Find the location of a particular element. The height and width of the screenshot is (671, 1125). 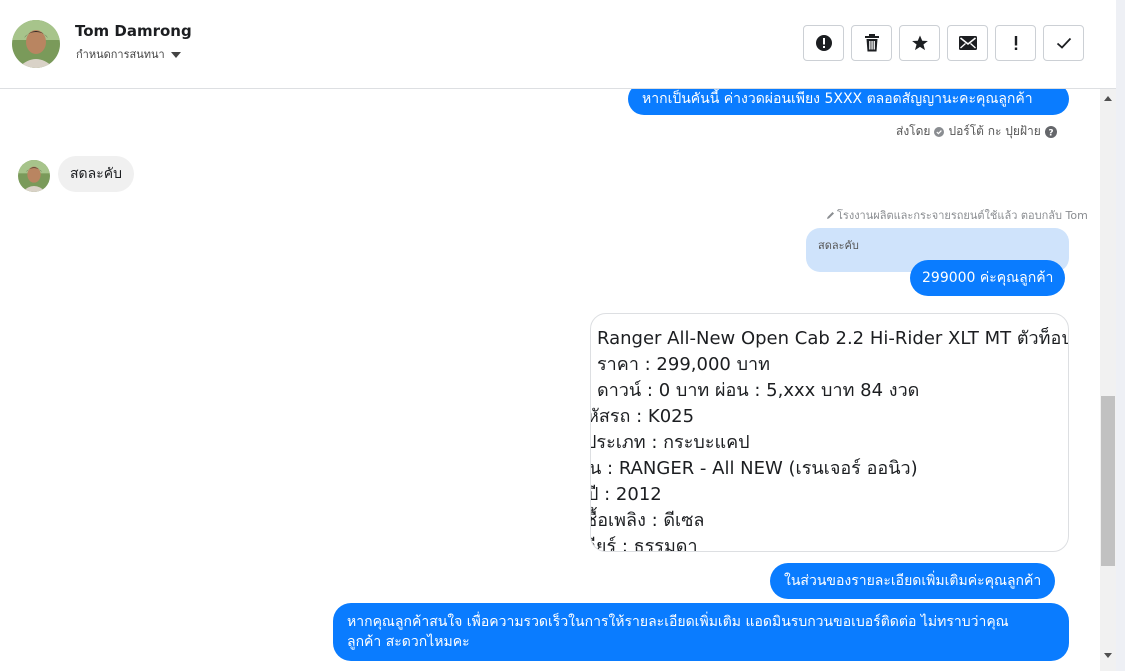

assign-conversation-label: กำหนดการสนทนา is located at coordinates (120, 54).